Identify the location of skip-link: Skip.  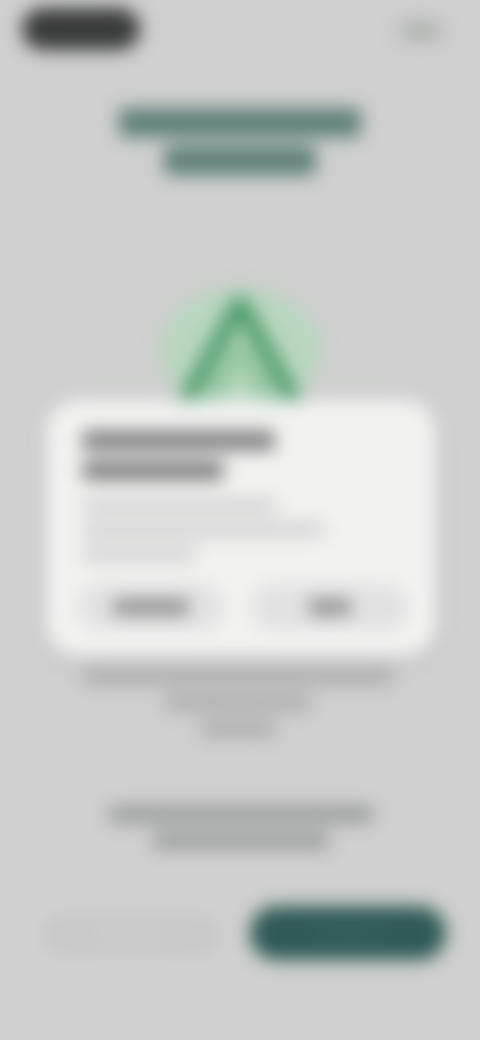
(420, 31).